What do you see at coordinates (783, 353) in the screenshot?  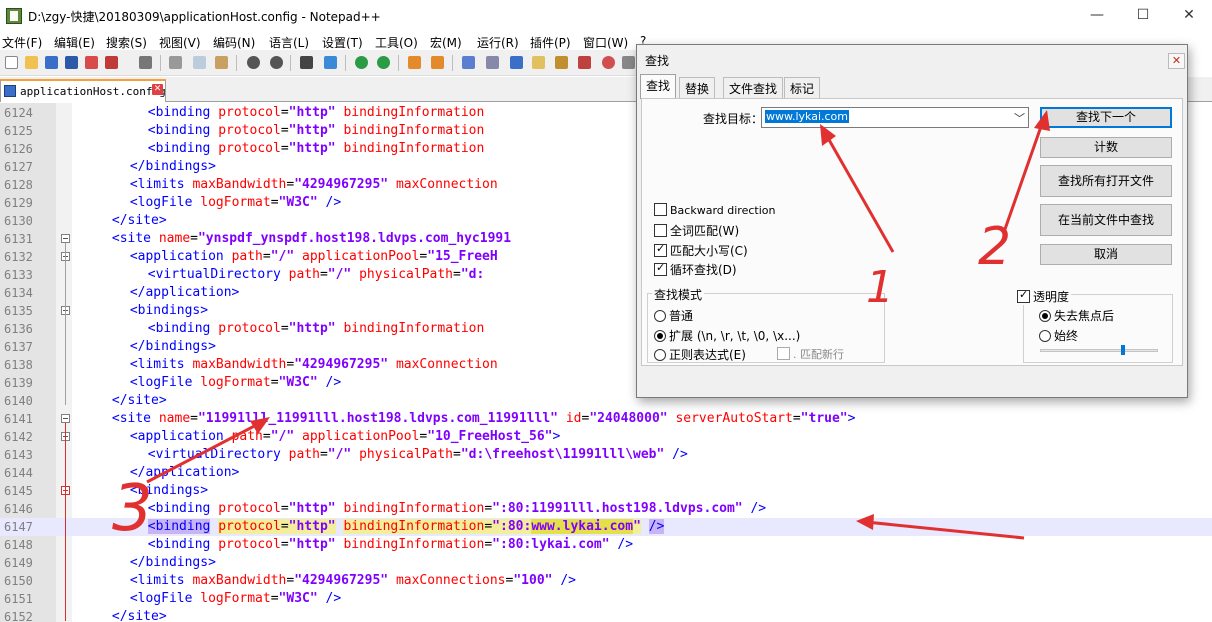 I see `checkbox-box` at bounding box center [783, 353].